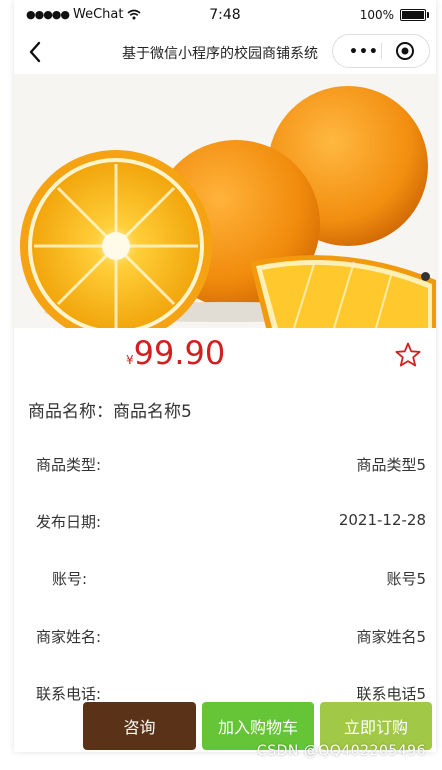 The image size is (442, 770). What do you see at coordinates (225, 463) in the screenshot?
I see `detail-row-type: 商品类型: 商品类型5` at bounding box center [225, 463].